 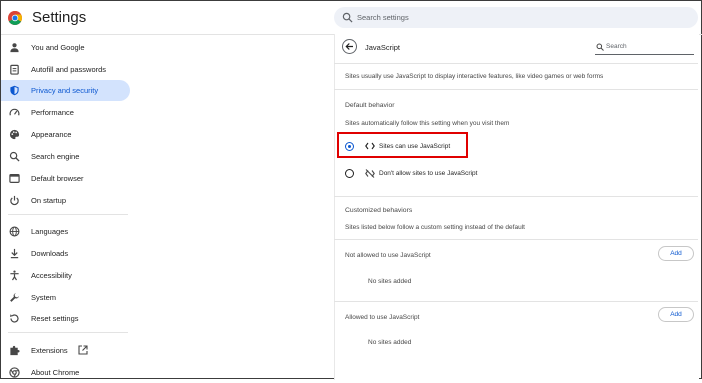 What do you see at coordinates (51, 134) in the screenshot?
I see `sidebar-item-label: Appearance` at bounding box center [51, 134].